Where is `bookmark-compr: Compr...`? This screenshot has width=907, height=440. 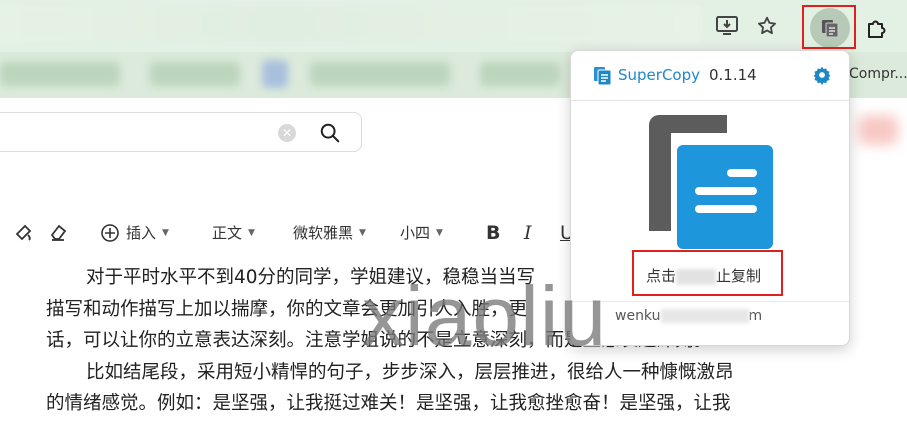
bookmark-compr: Compr... is located at coordinates (878, 74).